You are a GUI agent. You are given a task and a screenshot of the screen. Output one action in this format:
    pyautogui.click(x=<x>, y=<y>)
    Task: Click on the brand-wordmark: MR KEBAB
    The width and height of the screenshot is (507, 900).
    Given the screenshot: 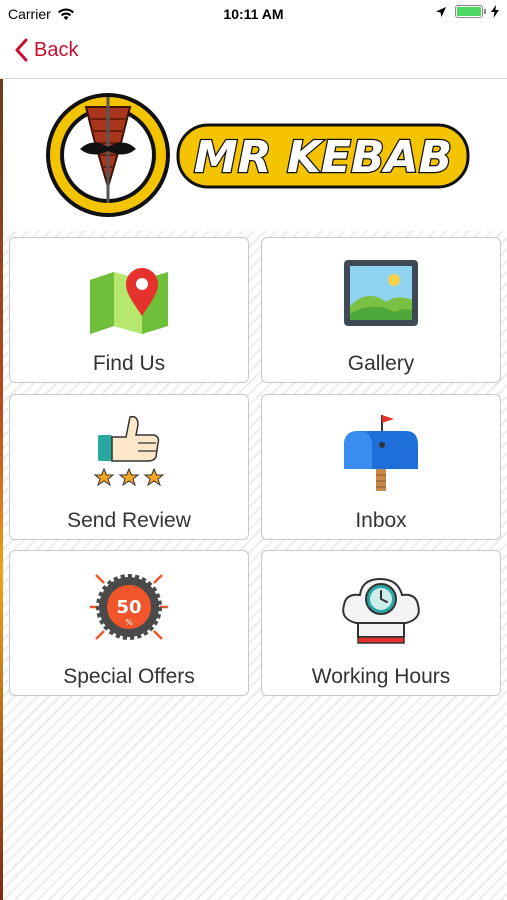 What is the action you would take?
    pyautogui.click(x=323, y=157)
    